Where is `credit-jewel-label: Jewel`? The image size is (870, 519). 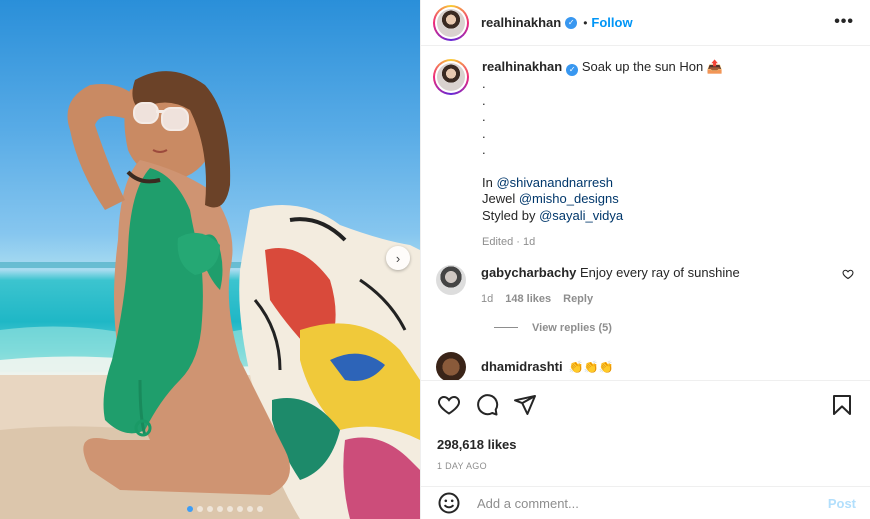 credit-jewel-label: Jewel is located at coordinates (500, 198).